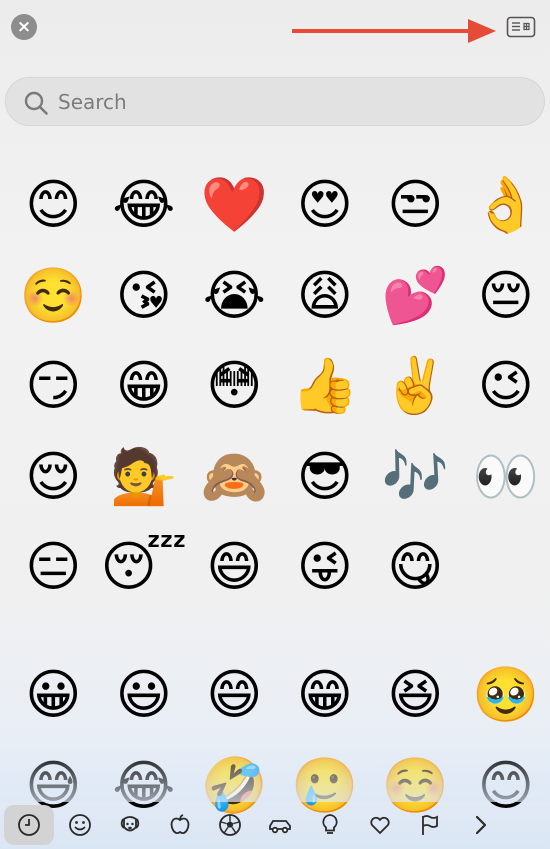 Image resolution: width=550 pixels, height=849 pixels. I want to click on tab-smiley, so click(80, 825).